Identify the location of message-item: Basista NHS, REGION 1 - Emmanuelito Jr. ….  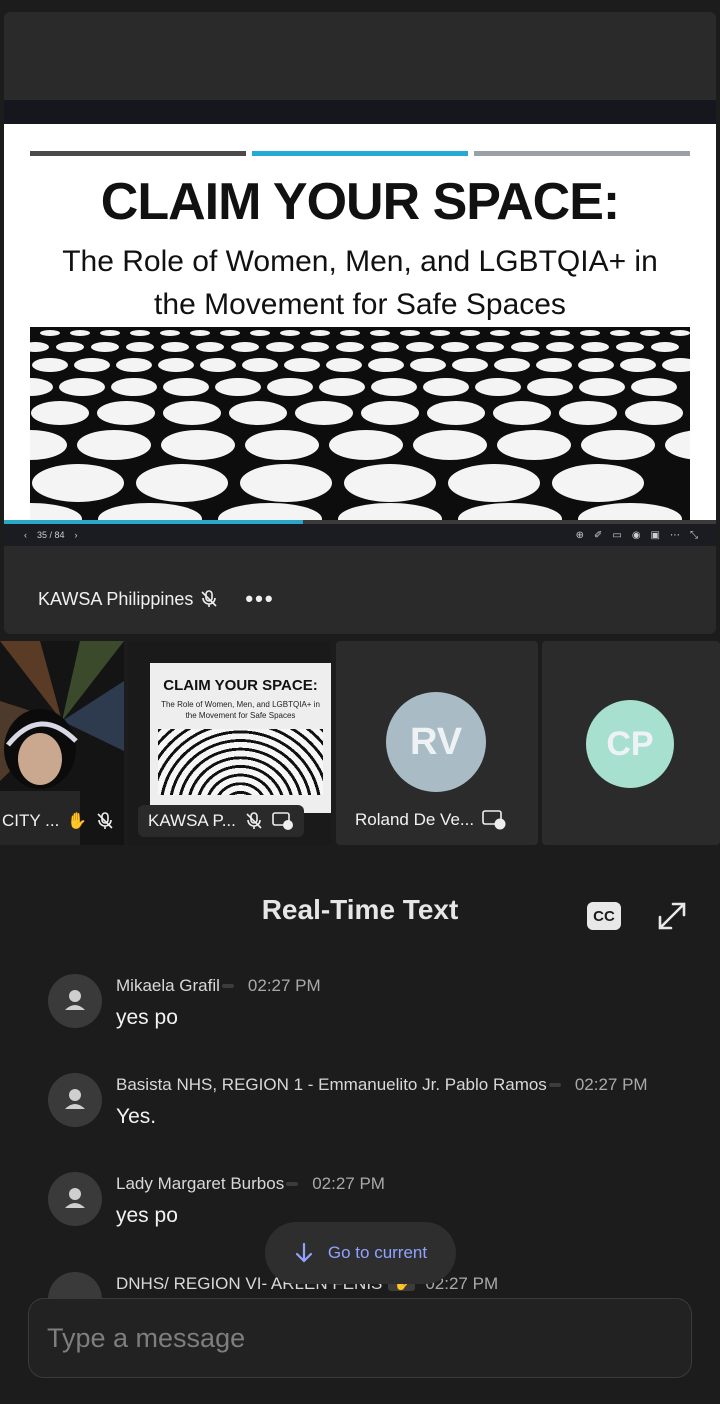
(378, 1101).